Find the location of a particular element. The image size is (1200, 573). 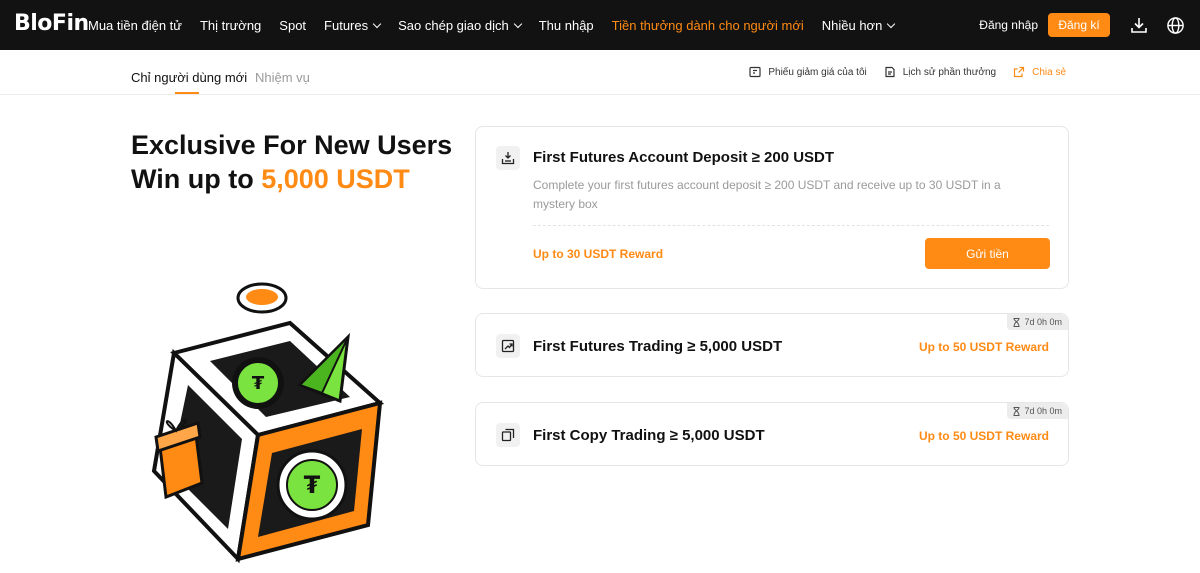

reward-history-link: Lịch sử phần thưởng is located at coordinates (940, 72).